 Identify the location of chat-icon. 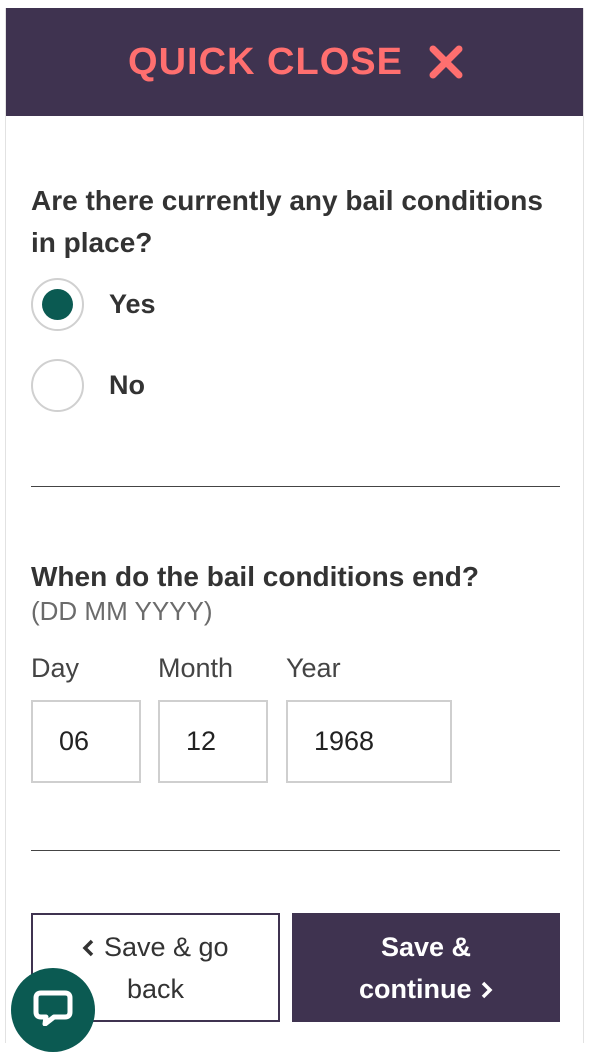
(53, 1008).